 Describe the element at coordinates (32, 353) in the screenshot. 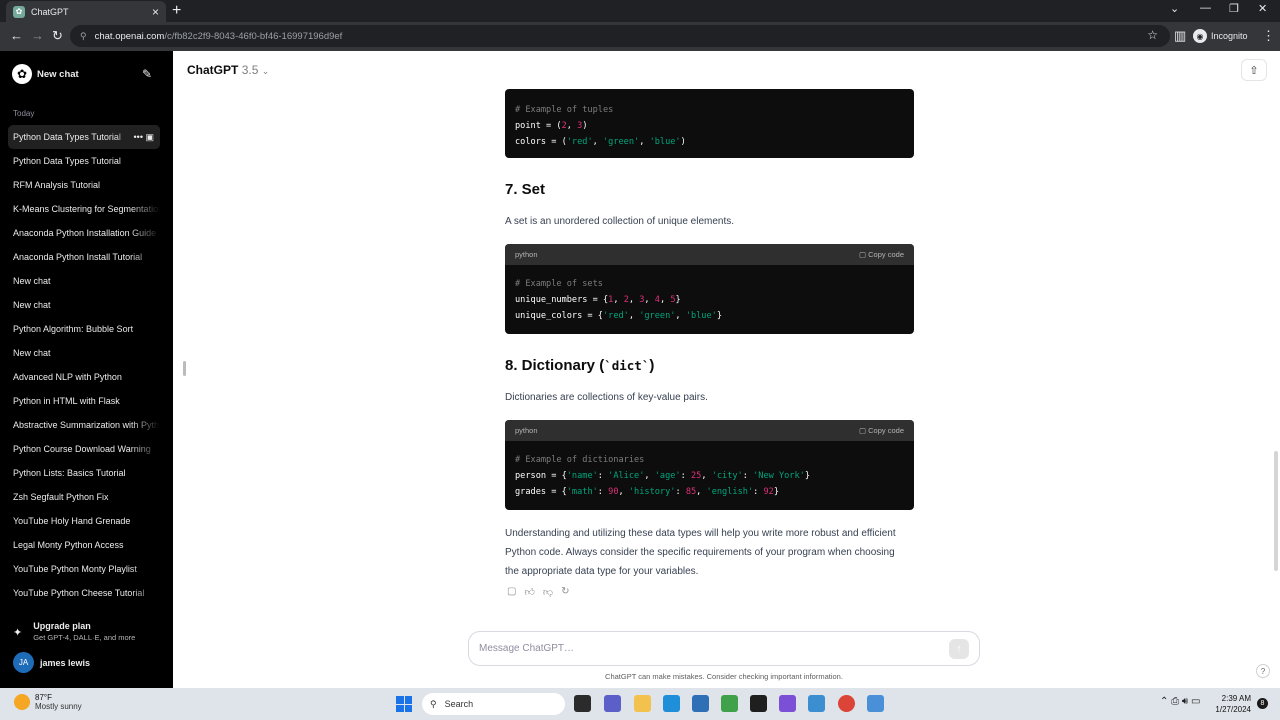

I see `chat-item-label: New chat` at that location.